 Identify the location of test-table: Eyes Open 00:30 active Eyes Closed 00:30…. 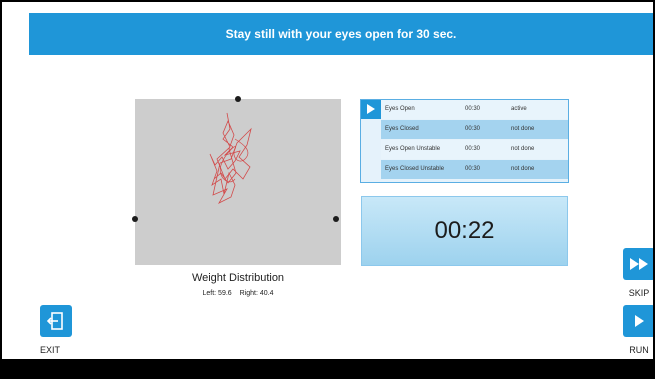
(464, 141).